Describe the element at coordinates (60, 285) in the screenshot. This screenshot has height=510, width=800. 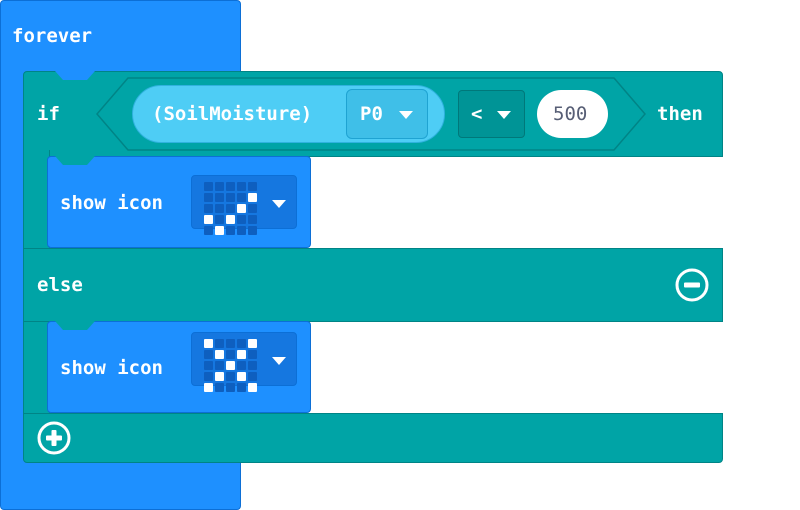
I see `else-label: else` at that location.